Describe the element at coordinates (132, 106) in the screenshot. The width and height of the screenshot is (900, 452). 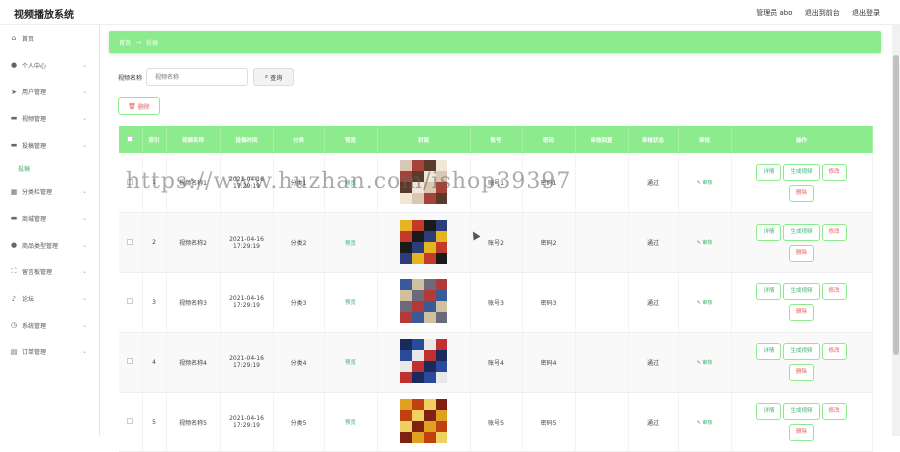
I see `trash-icon: 🗑` at that location.